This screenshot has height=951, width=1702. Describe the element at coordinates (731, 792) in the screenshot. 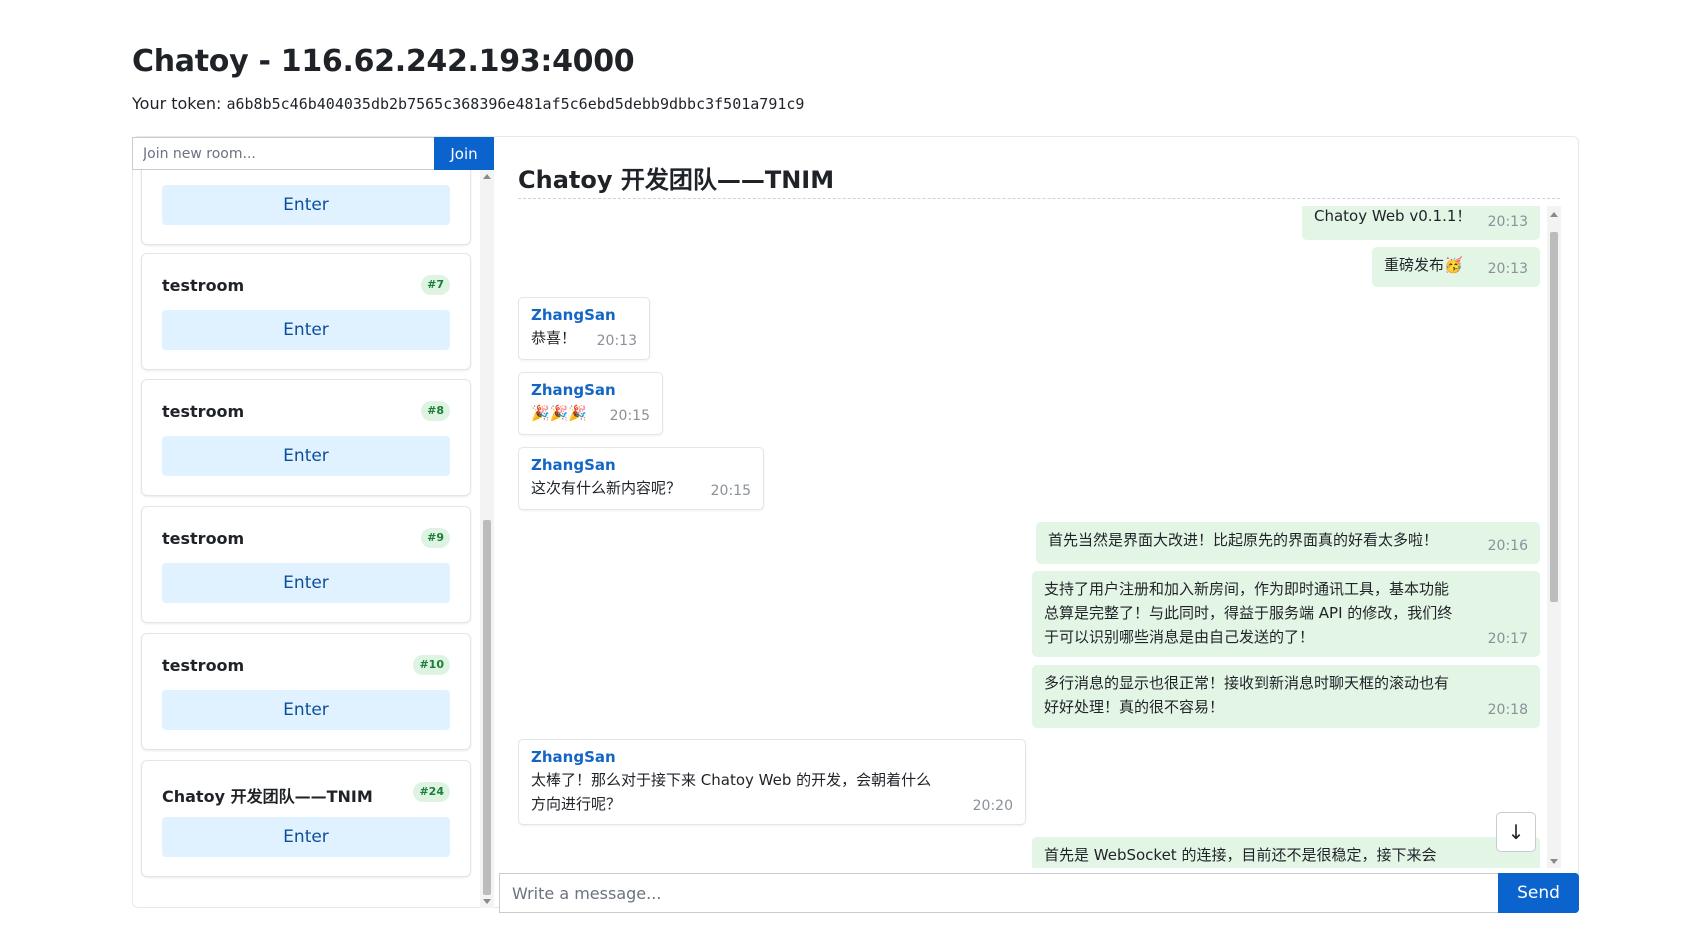

I see `message-text: 太棒了！那么对于接下来 Chatoy Web 的开发，会朝着什么方向进行呢？` at that location.